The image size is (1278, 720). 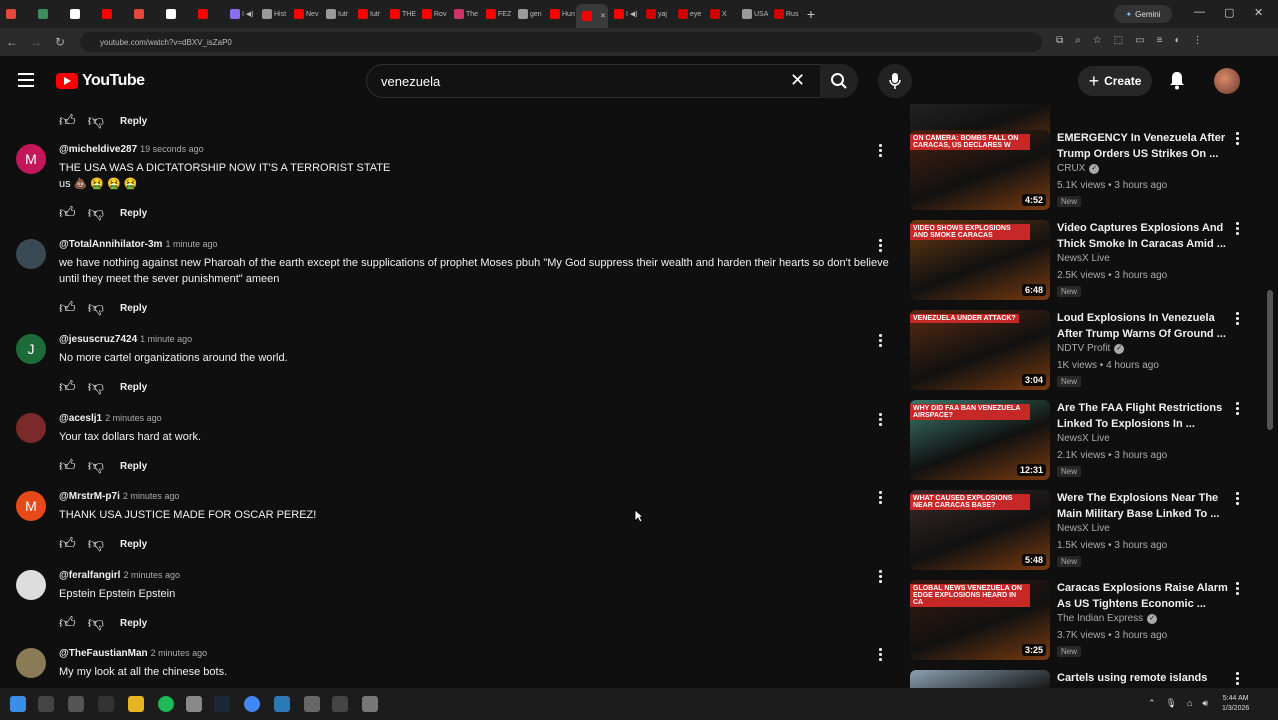 What do you see at coordinates (1083, 438) in the screenshot?
I see `channel-name: NewsX Live` at bounding box center [1083, 438].